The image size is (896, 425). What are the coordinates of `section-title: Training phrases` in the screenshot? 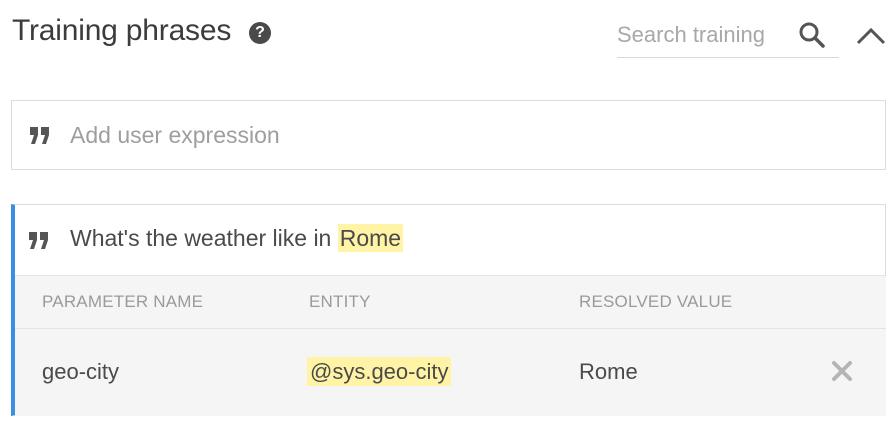 It's located at (122, 30).